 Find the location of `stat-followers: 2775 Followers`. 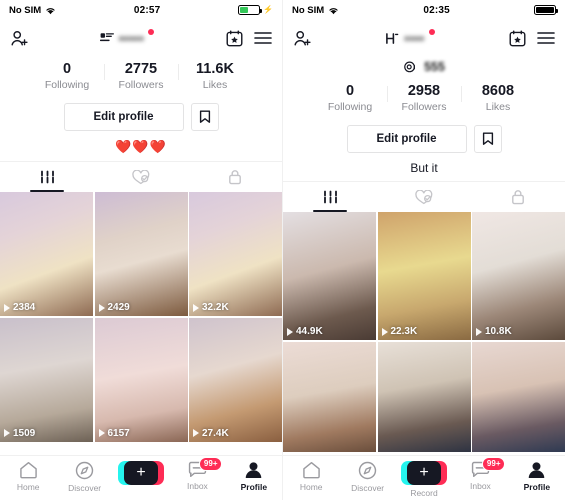

stat-followers: 2775 Followers is located at coordinates (141, 76).